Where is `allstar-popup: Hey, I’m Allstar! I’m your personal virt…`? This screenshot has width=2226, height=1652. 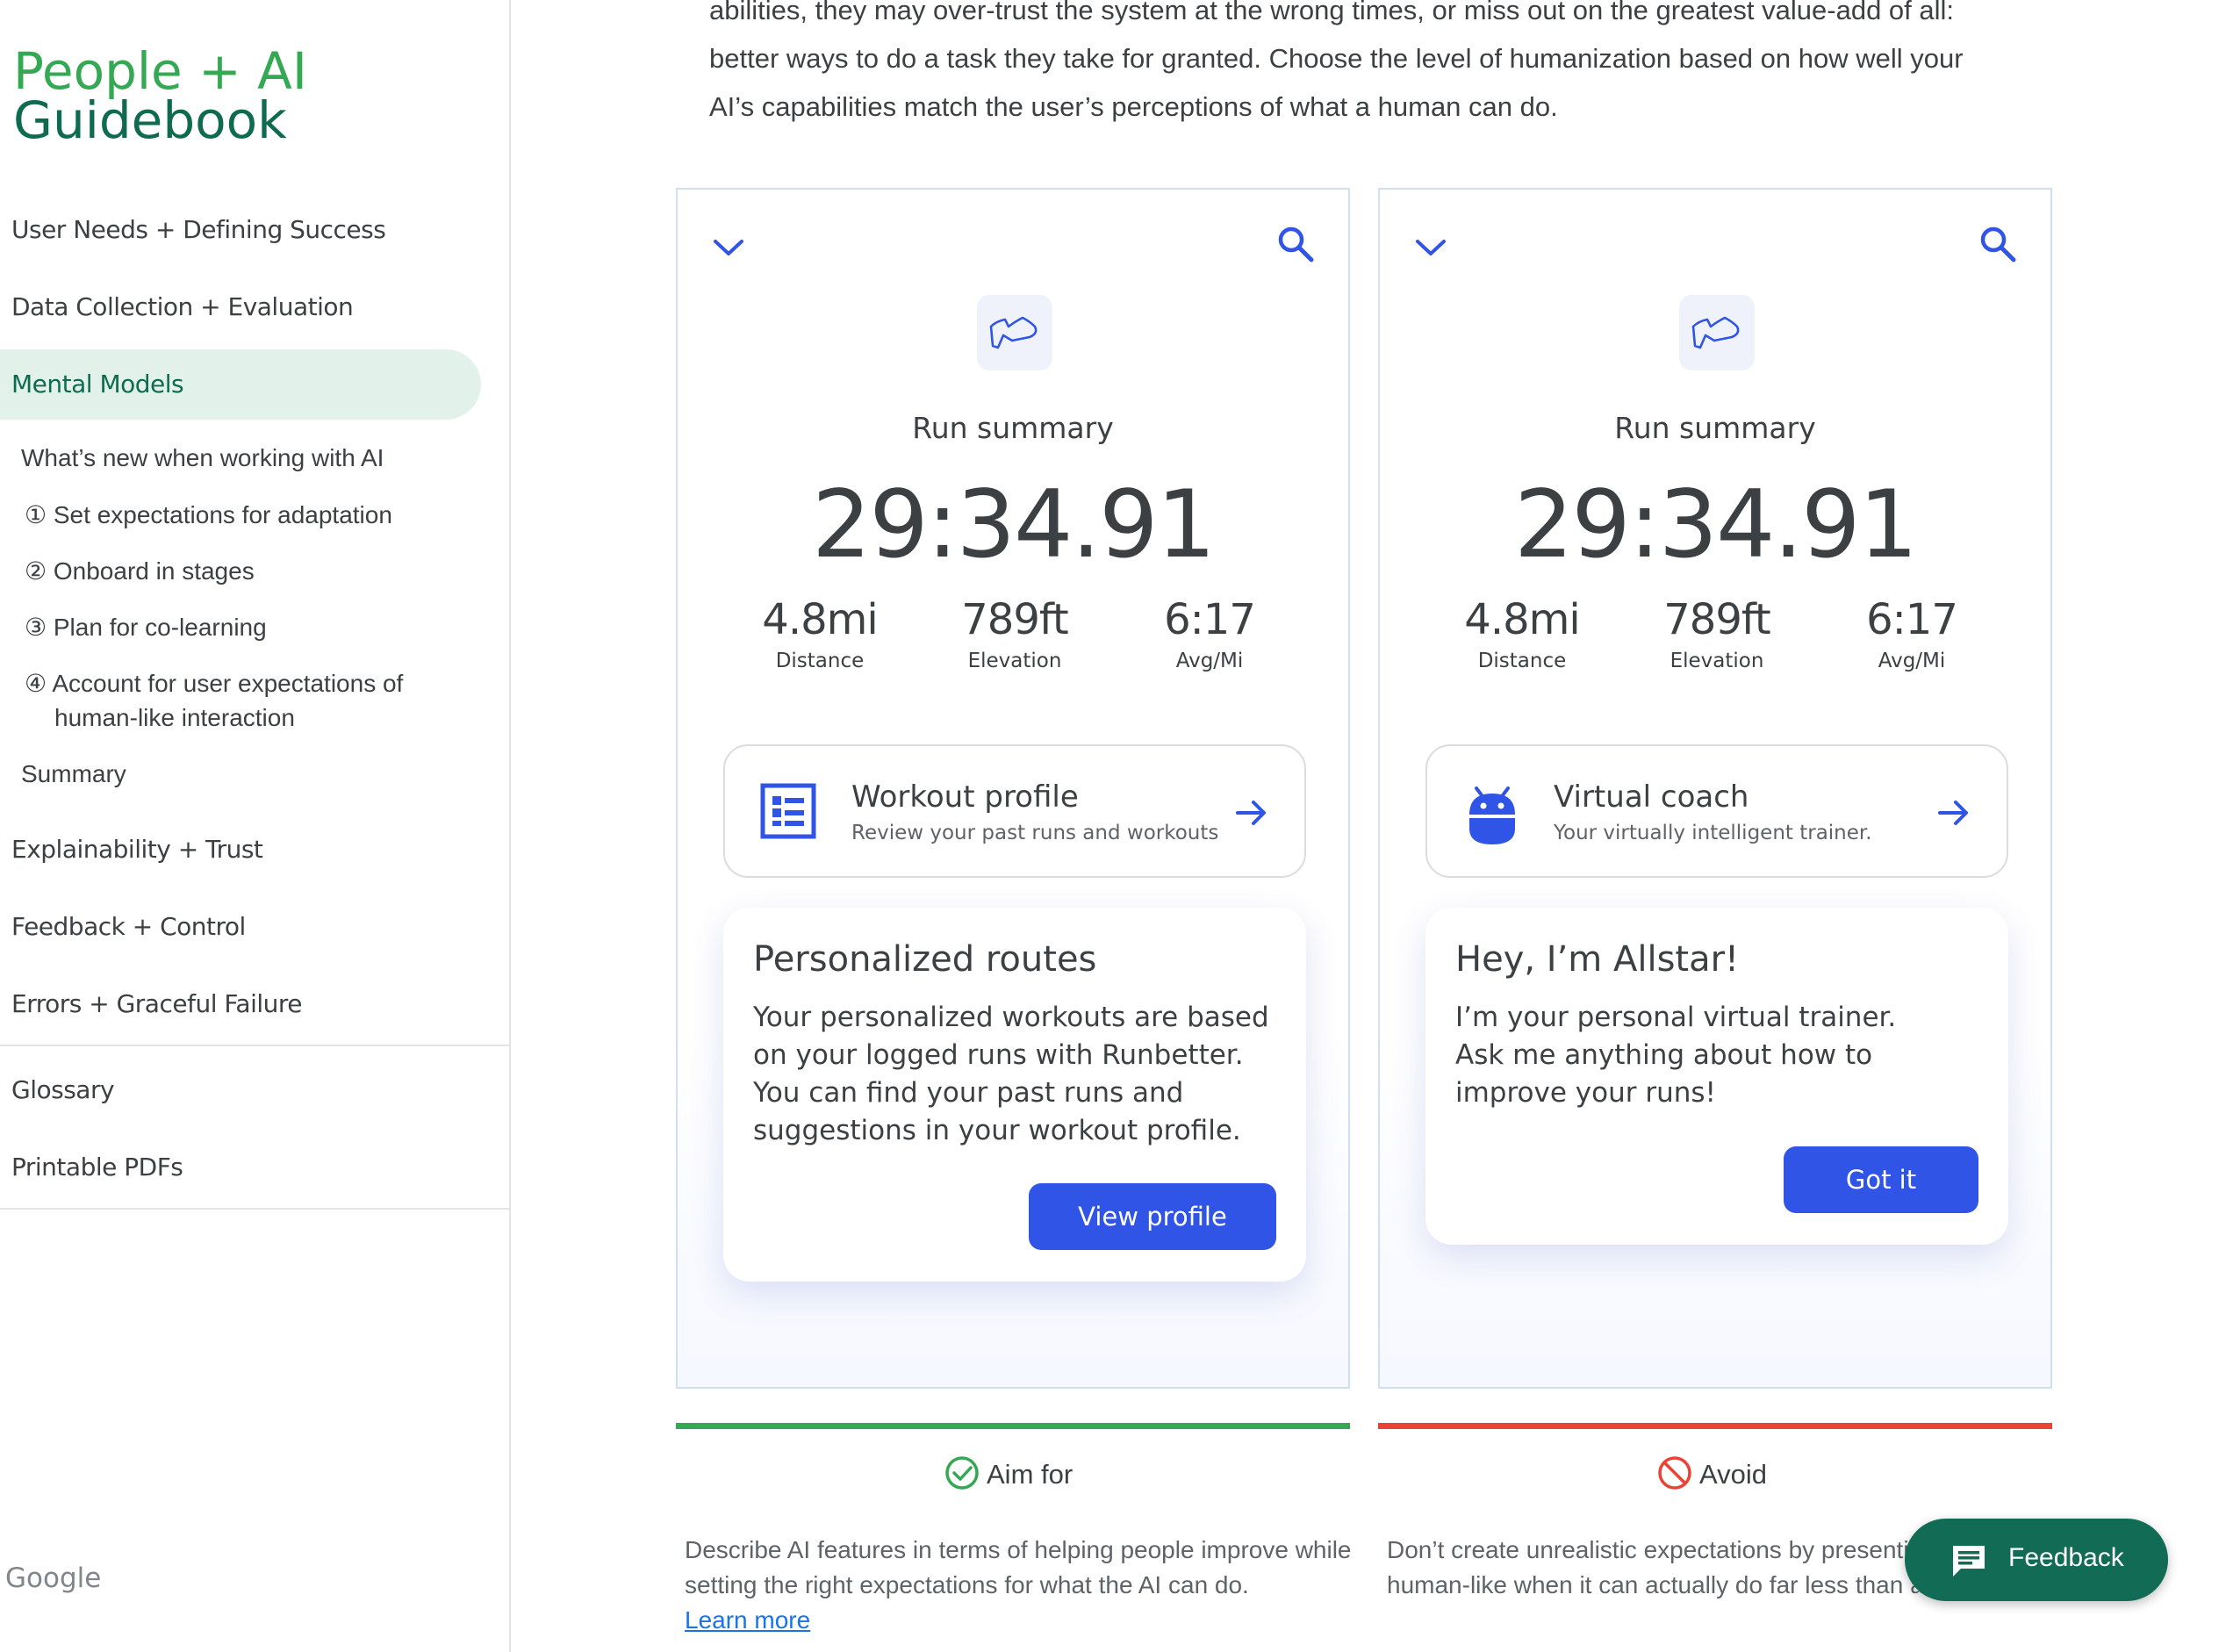 allstar-popup: Hey, I’m Allstar! I’m your personal virt… is located at coordinates (1717, 1076).